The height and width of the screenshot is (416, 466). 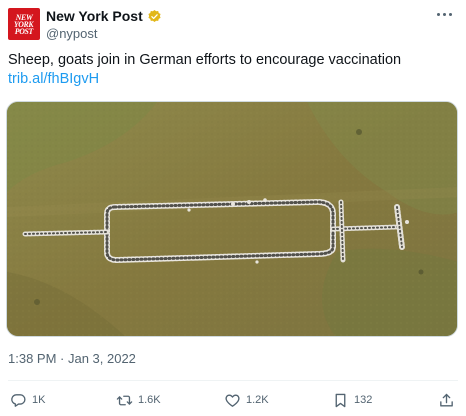 I want to click on tweet-link: trib.al/fhBIgvH, so click(x=53, y=79).